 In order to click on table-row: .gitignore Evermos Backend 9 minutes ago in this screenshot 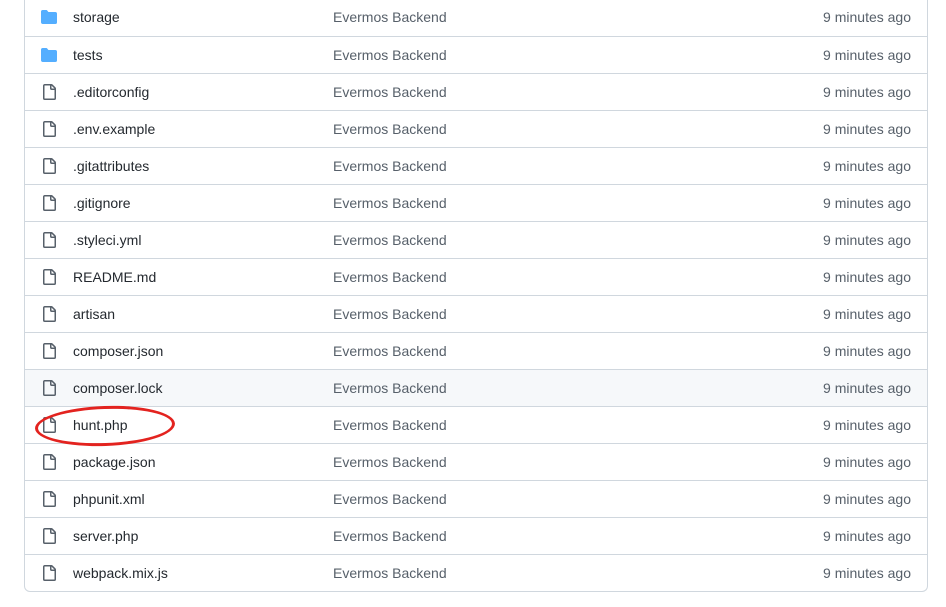, I will do `click(476, 202)`.